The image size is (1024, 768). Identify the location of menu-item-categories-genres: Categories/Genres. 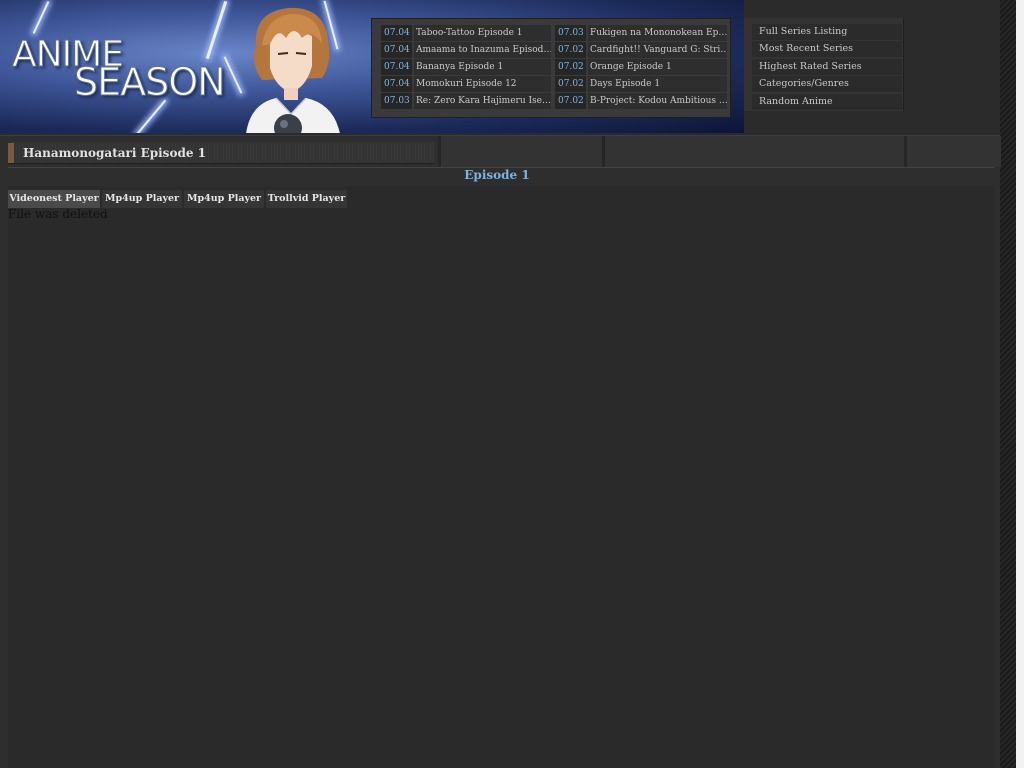
(827, 84).